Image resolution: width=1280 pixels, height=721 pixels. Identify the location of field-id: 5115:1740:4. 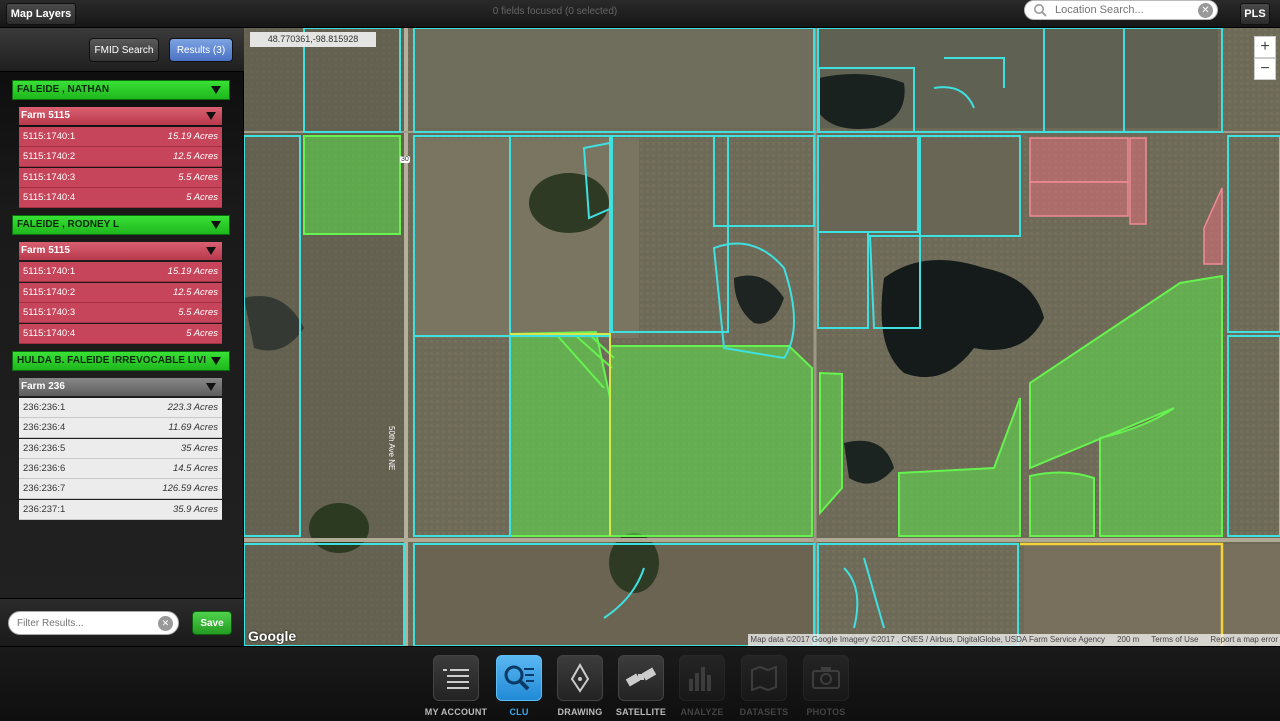
(49, 333).